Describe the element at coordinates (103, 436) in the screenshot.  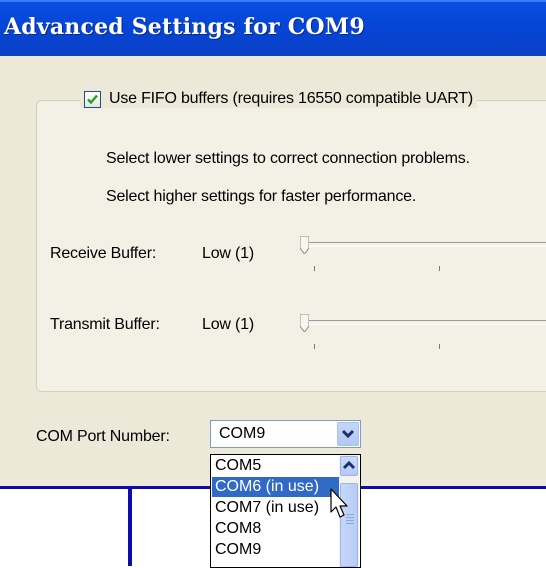
I see `com-port-label: COM Port Number:` at that location.